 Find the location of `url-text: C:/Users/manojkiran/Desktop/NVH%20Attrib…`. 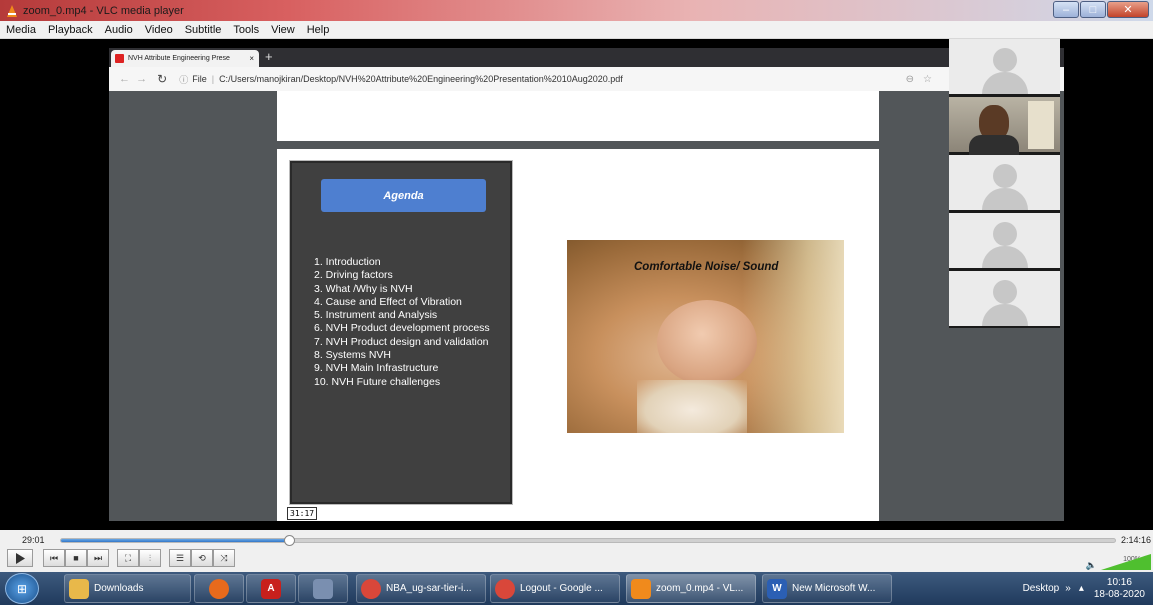

url-text: C:/Users/manojkiran/Desktop/NVH%20Attrib… is located at coordinates (421, 79).